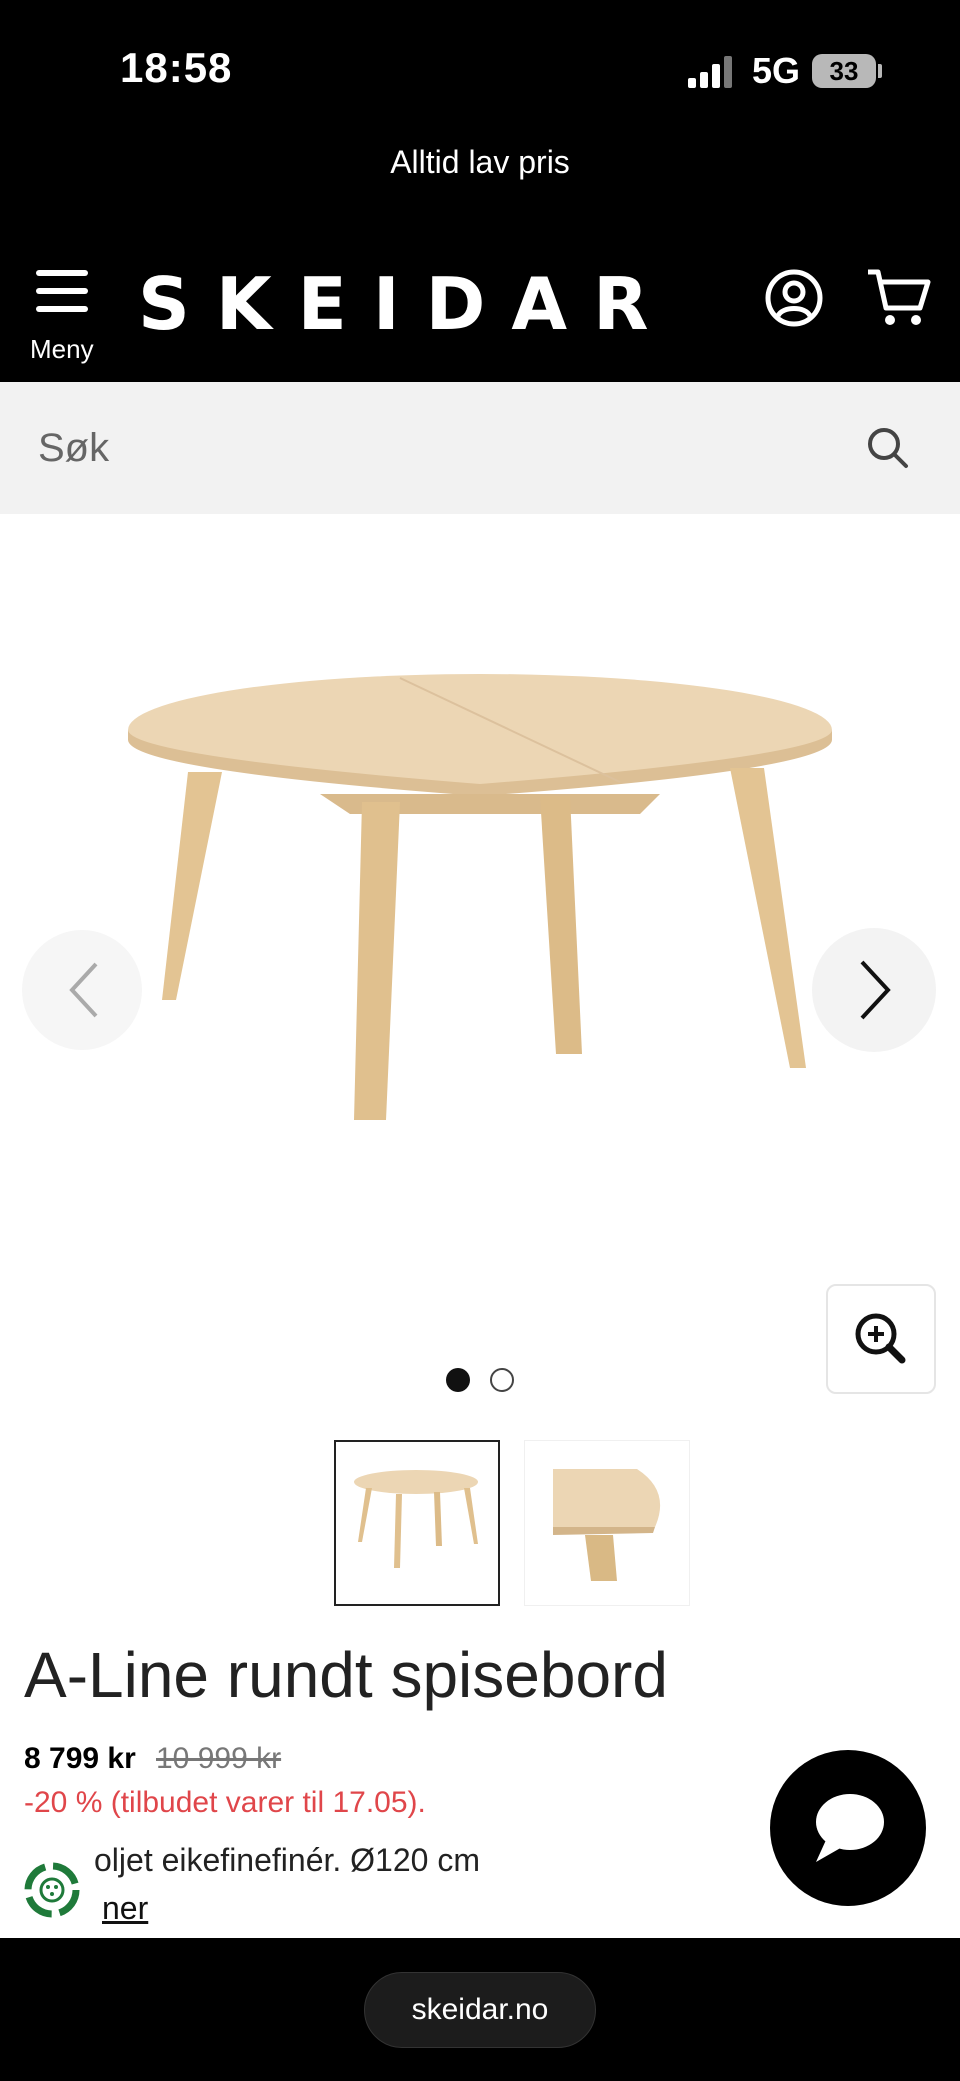  I want to click on battery-cap, so click(880, 71).